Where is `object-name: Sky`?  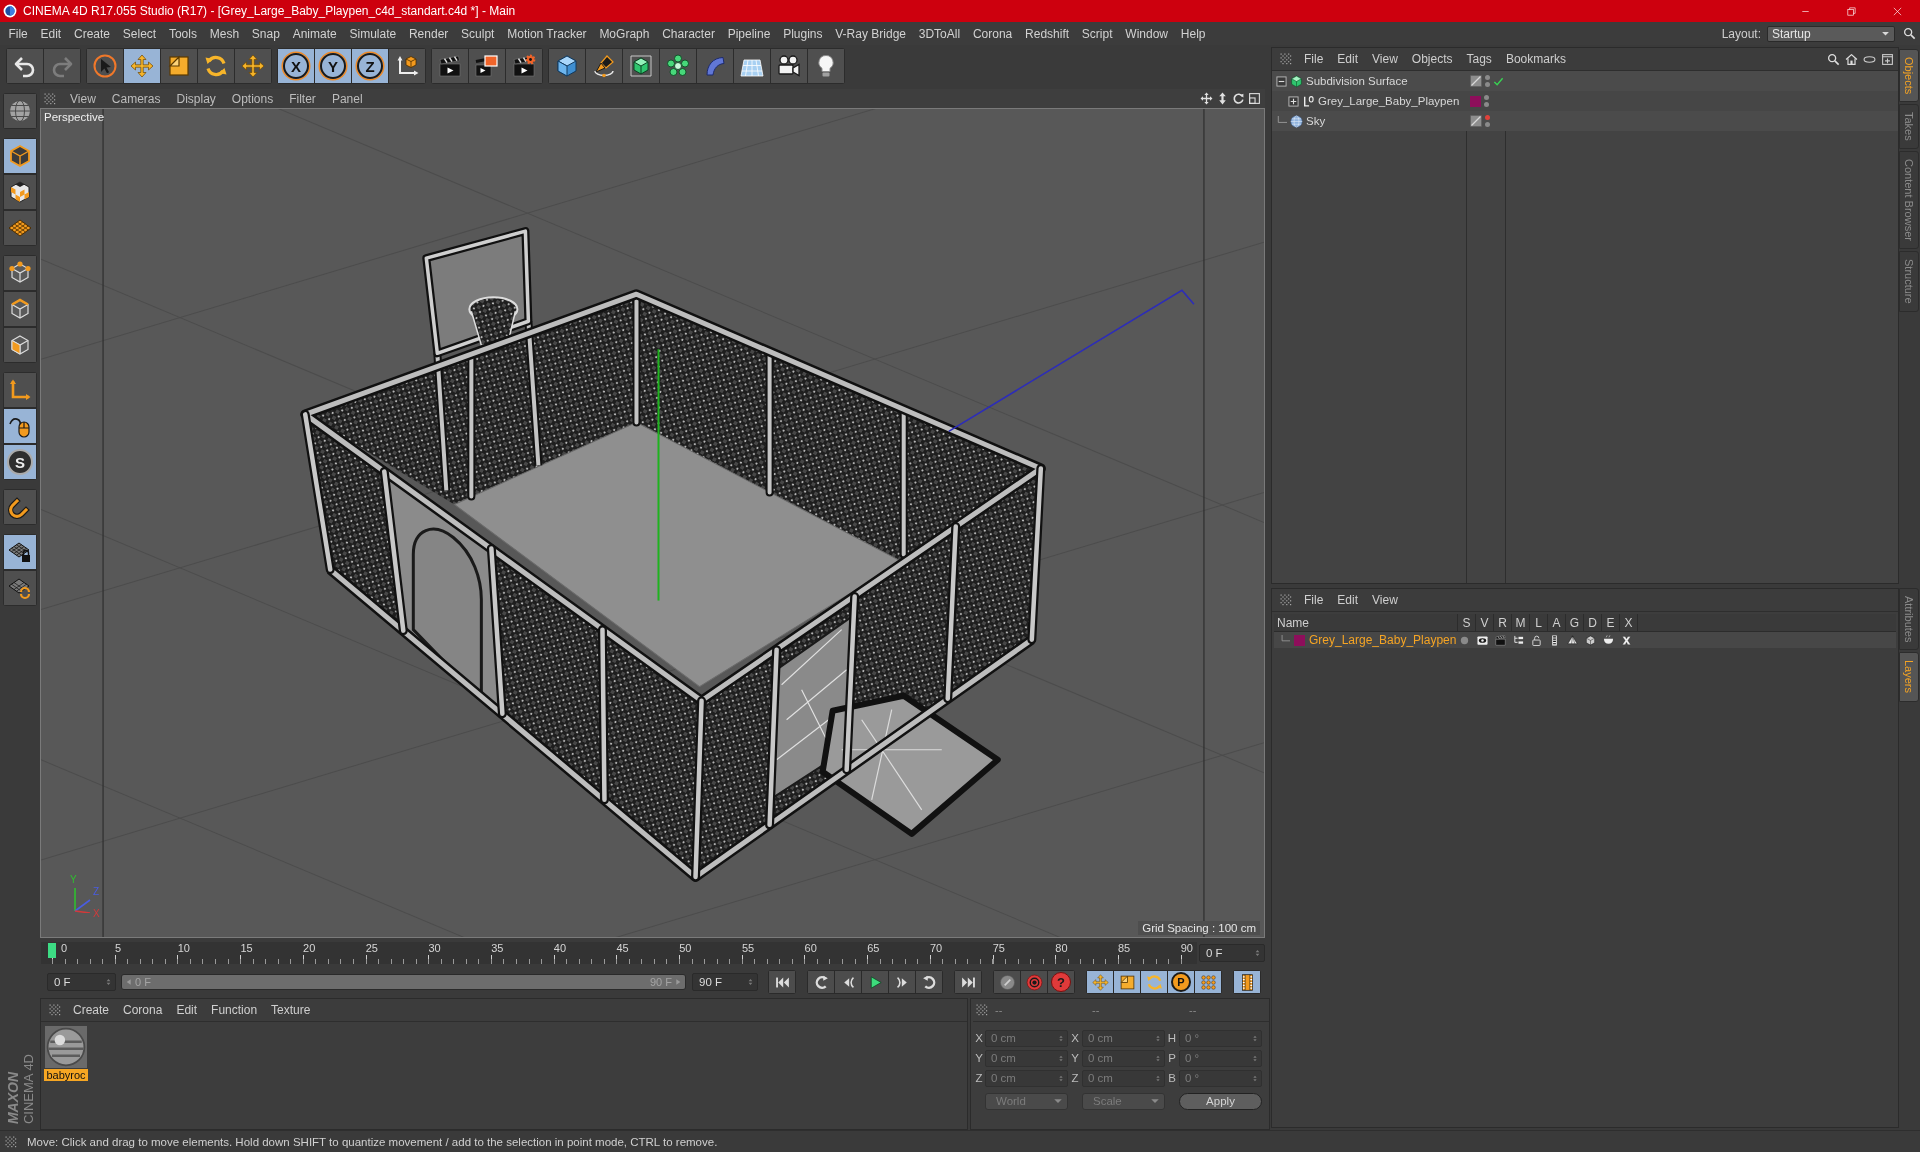
object-name: Sky is located at coordinates (1316, 121).